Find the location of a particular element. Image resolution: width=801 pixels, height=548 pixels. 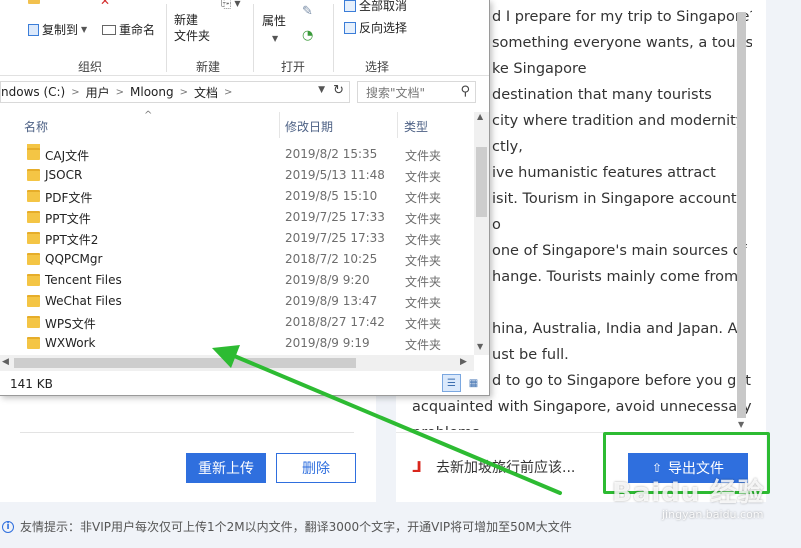

ribbon-invert-selection: 反向选择 is located at coordinates (375, 27).